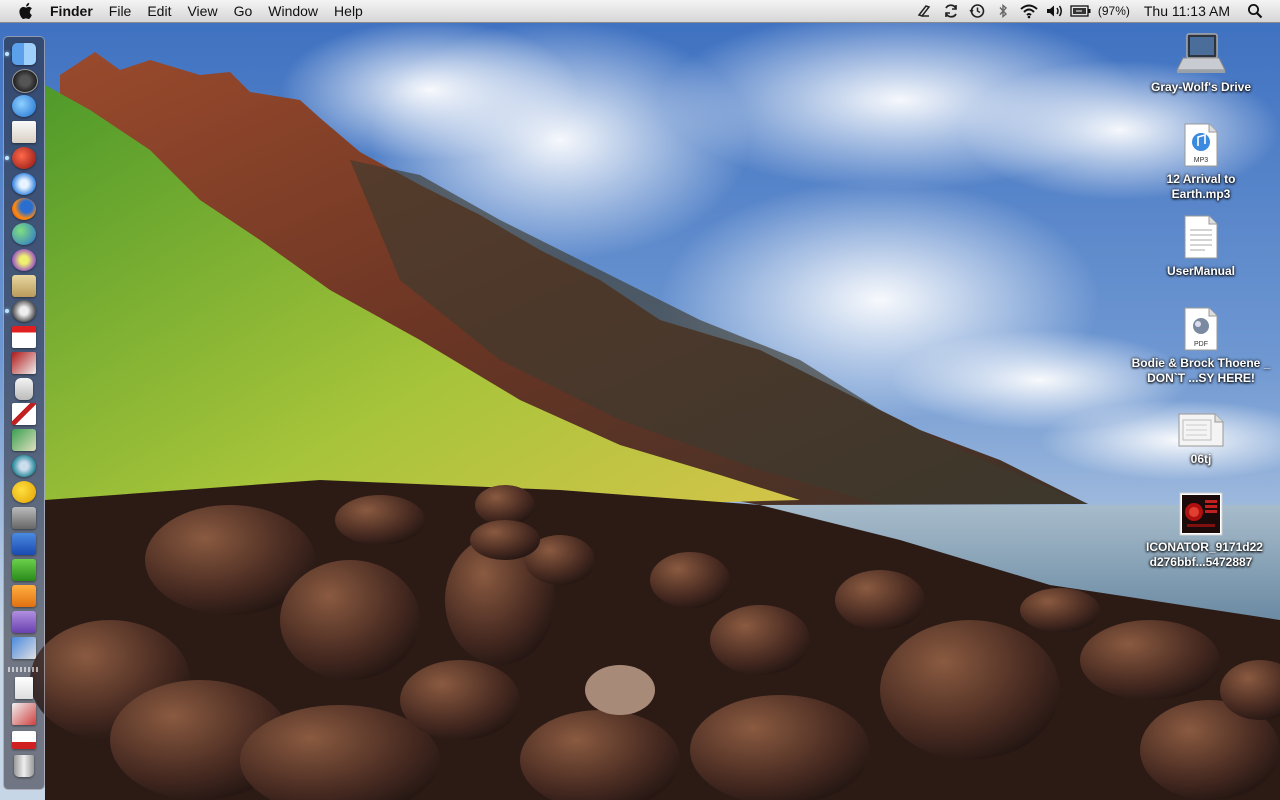  I want to click on dashboard-icon, so click(25, 81).